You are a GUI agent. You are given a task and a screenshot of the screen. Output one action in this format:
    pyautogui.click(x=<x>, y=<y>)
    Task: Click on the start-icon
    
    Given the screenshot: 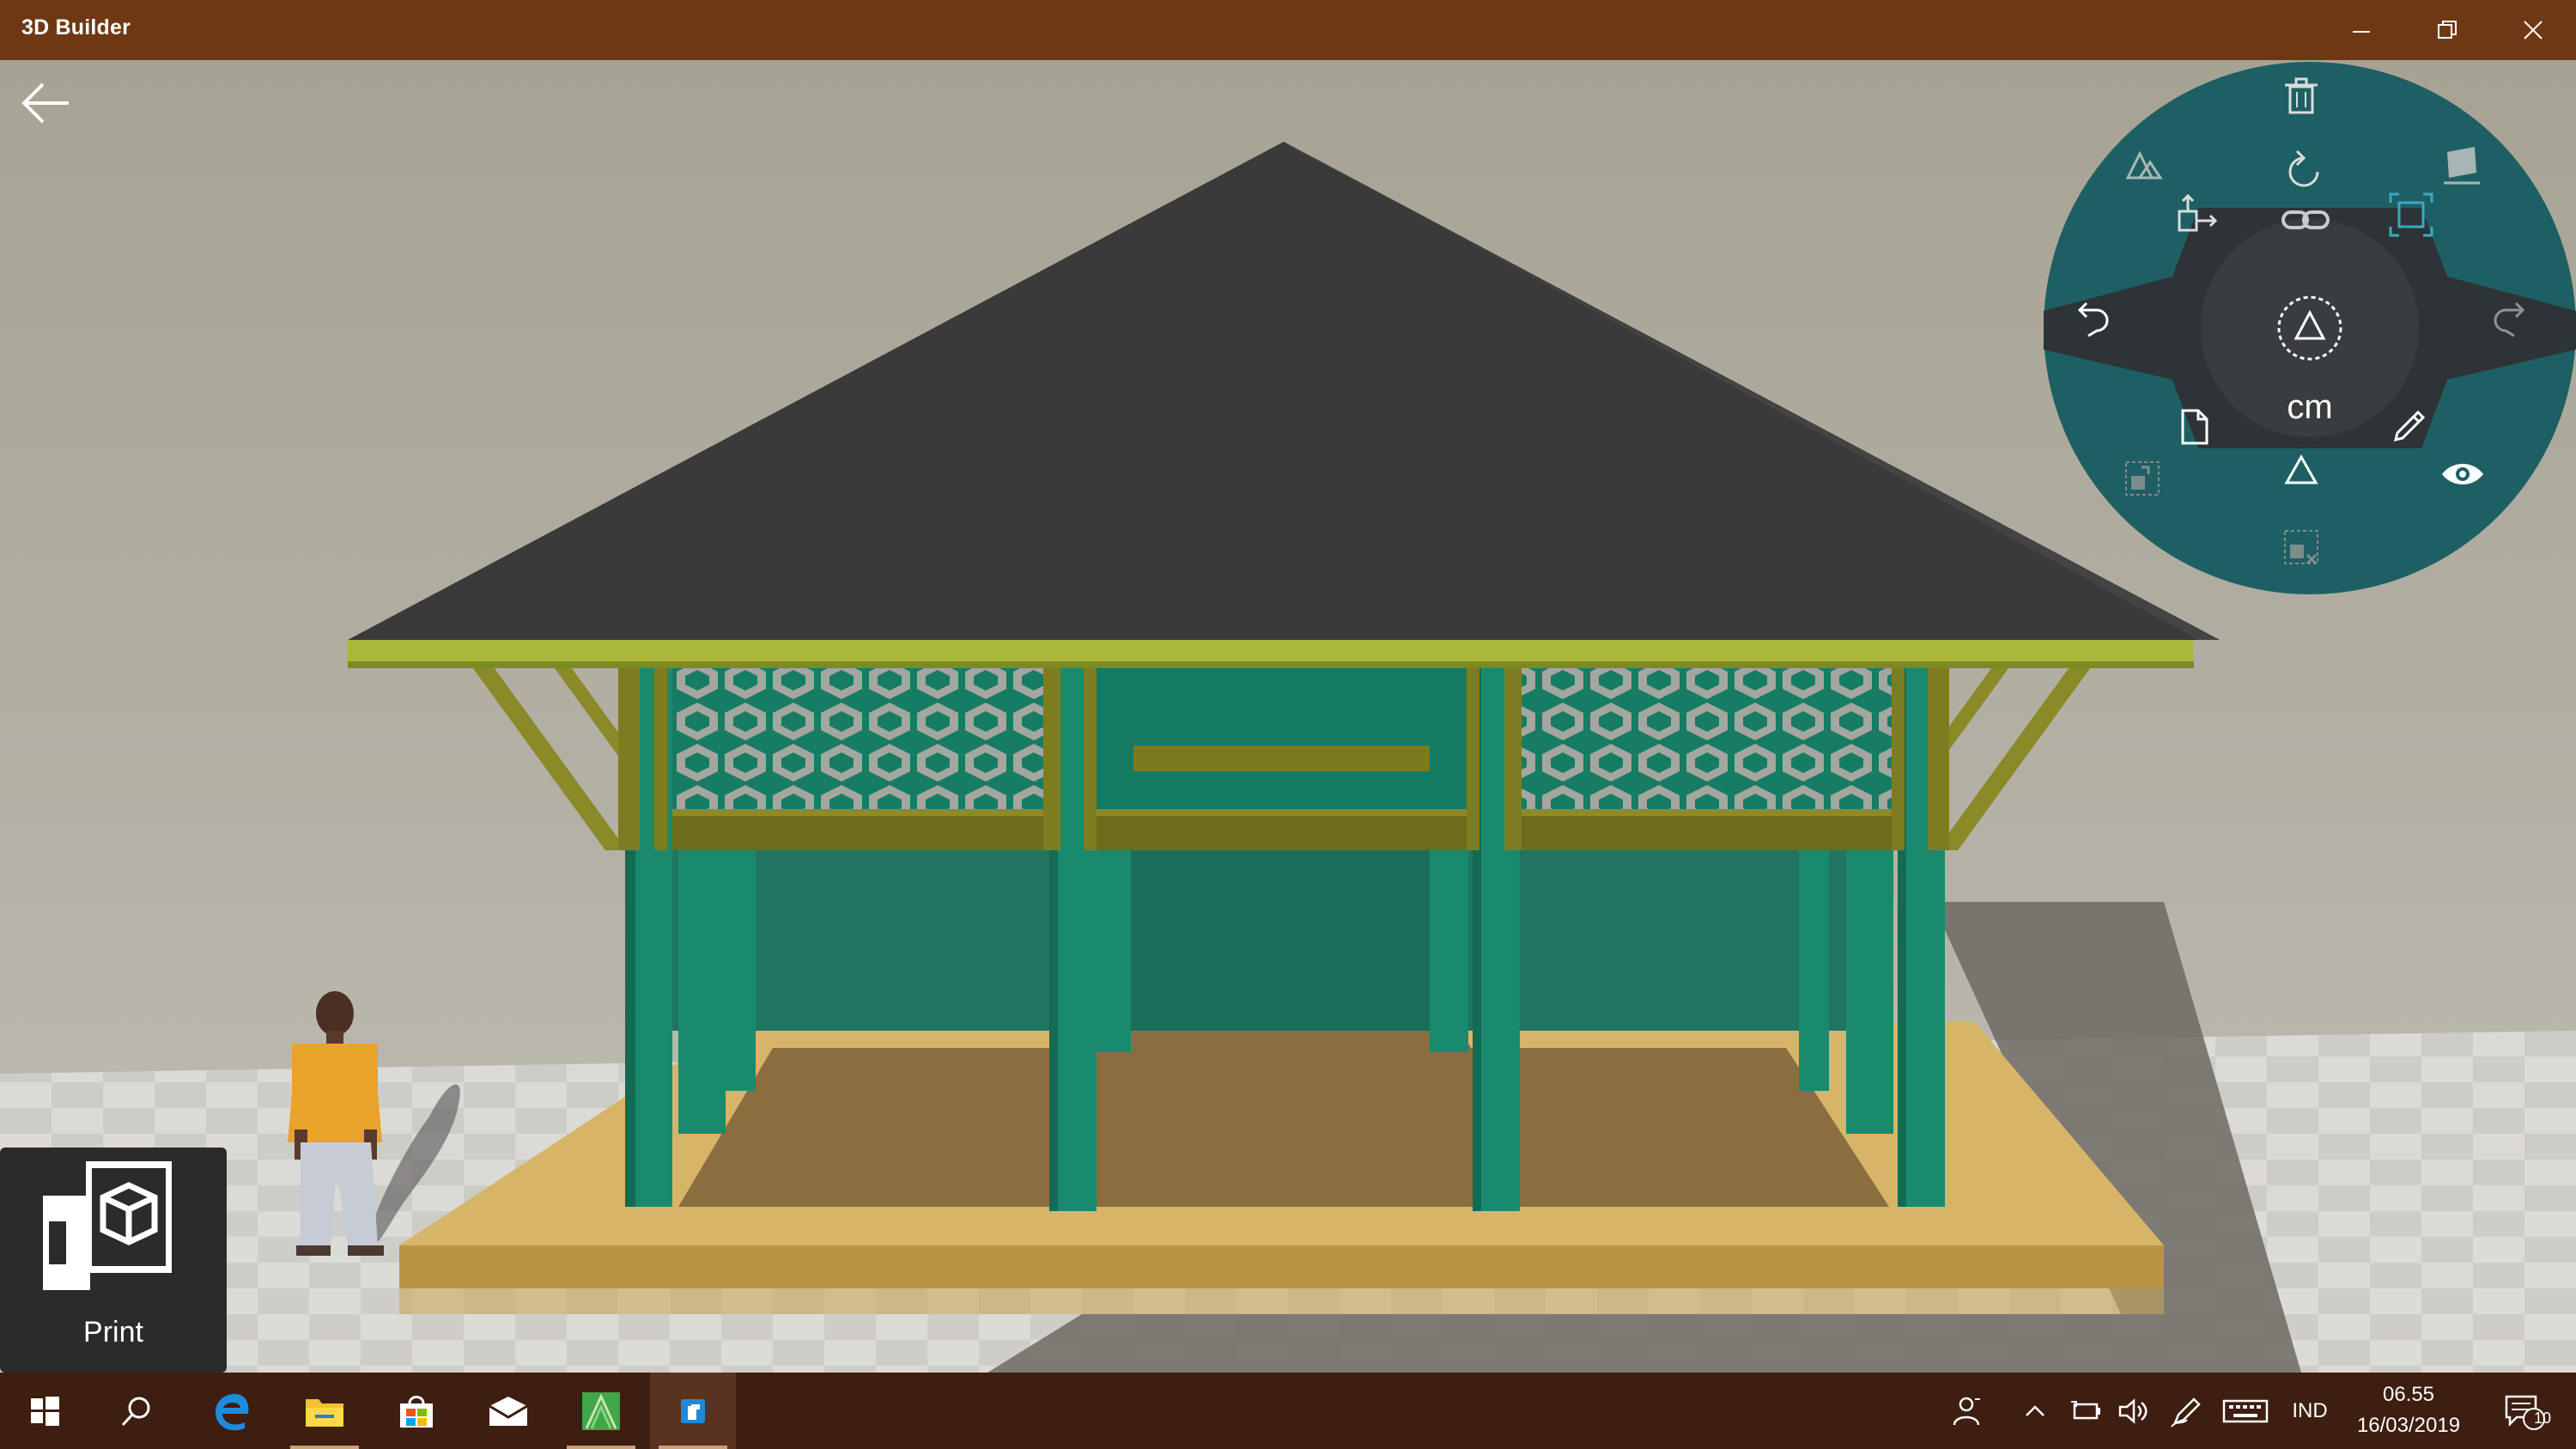 What is the action you would take?
    pyautogui.click(x=45, y=1411)
    